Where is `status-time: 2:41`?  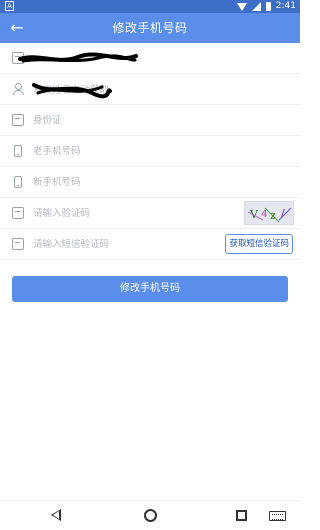
status-time: 2:41 is located at coordinates (285, 6).